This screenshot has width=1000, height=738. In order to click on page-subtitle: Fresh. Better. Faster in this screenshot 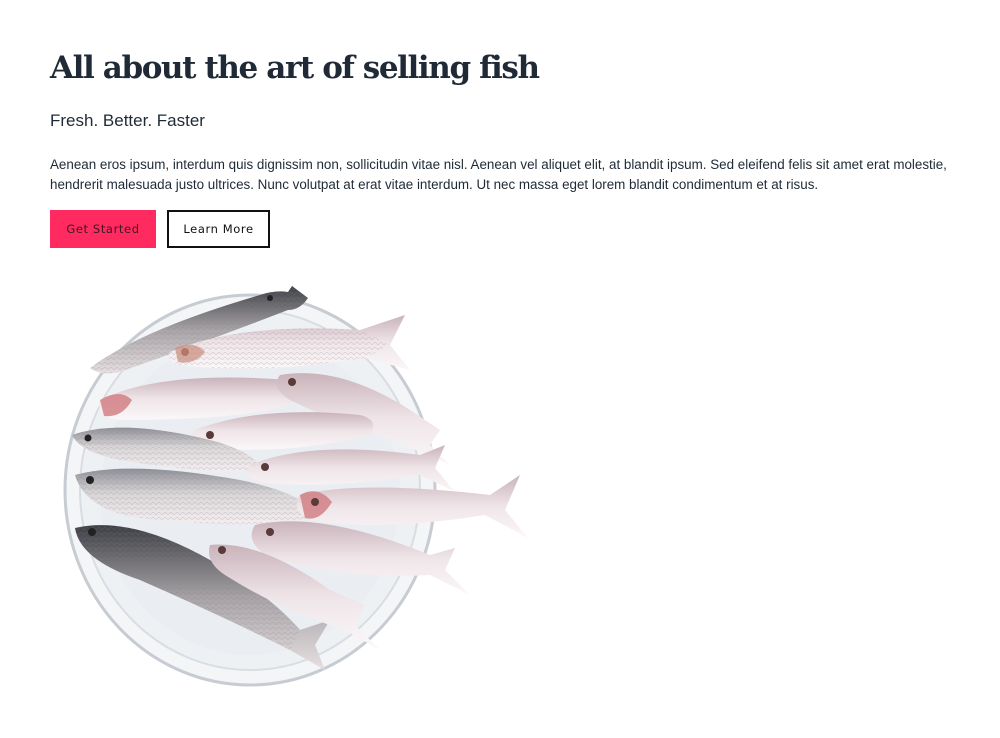, I will do `click(127, 120)`.